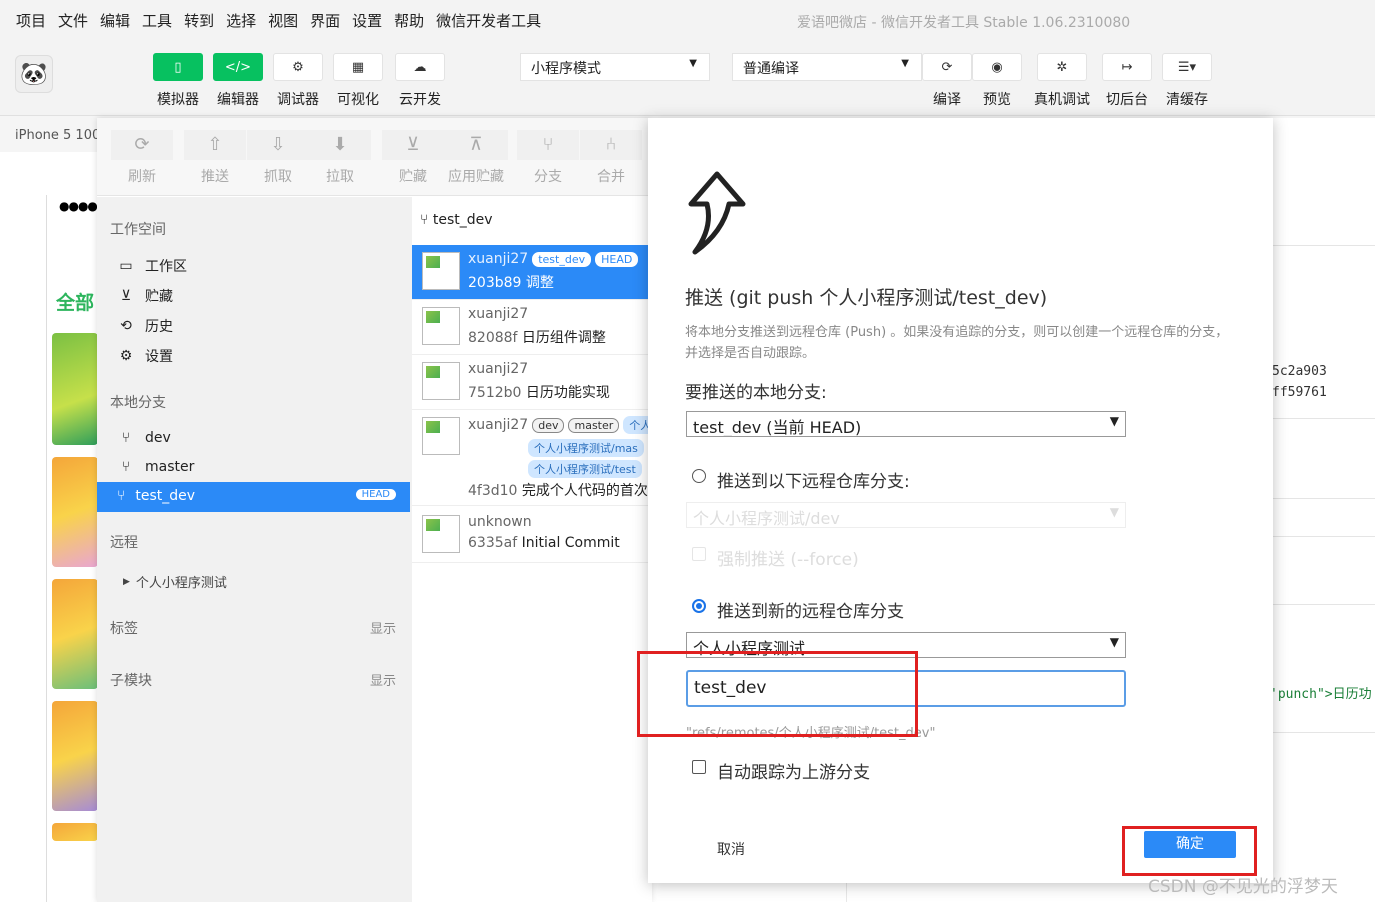  What do you see at coordinates (358, 81) in the screenshot?
I see `visual-button: ▦ 可视化` at bounding box center [358, 81].